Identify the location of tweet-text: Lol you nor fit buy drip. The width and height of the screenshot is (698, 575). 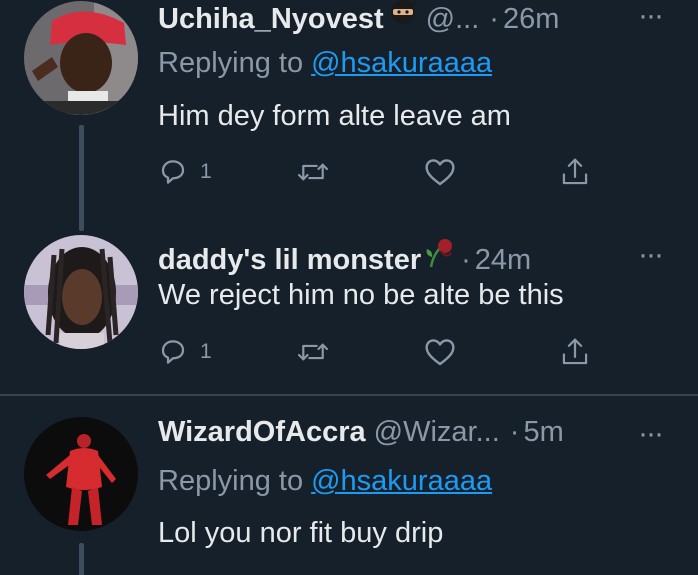
(301, 533).